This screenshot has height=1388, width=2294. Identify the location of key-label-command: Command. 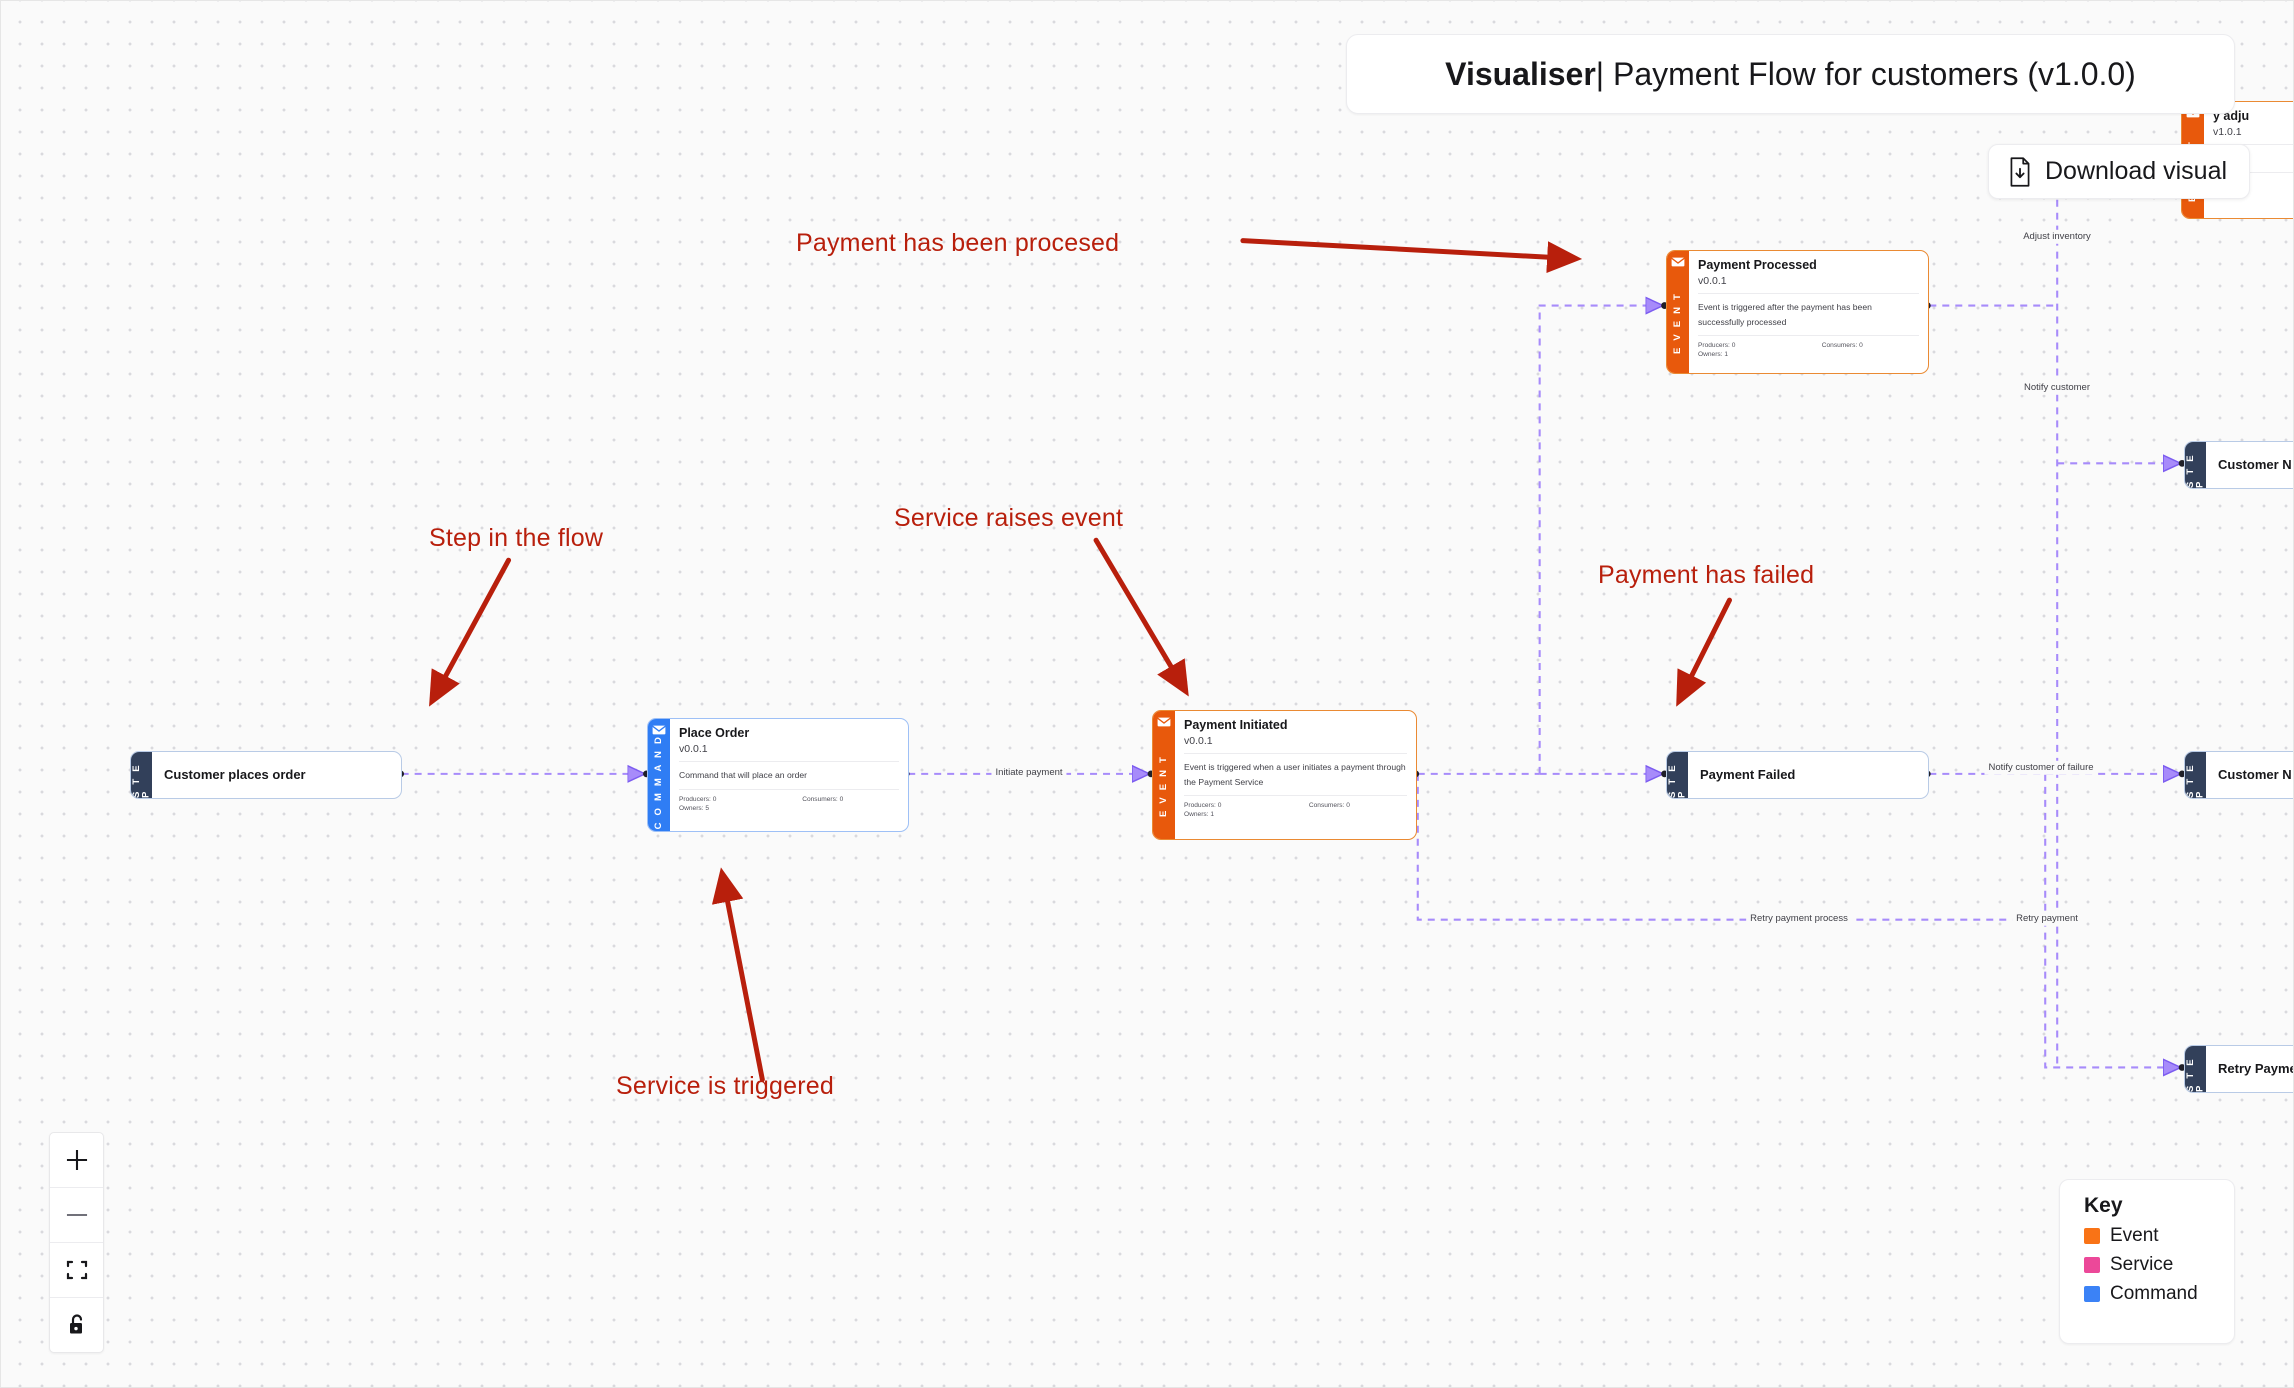
(2154, 1293).